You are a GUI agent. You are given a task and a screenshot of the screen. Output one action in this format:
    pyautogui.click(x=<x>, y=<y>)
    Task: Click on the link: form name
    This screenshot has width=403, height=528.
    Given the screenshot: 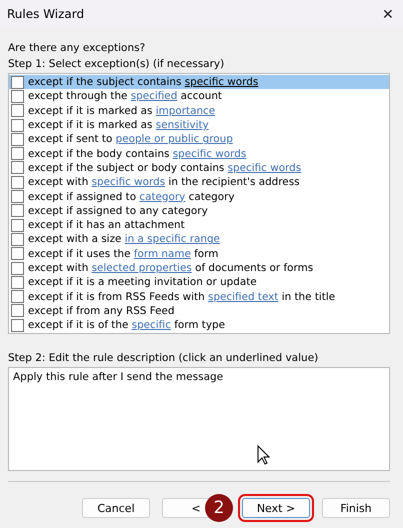 What is the action you would take?
    pyautogui.click(x=162, y=254)
    